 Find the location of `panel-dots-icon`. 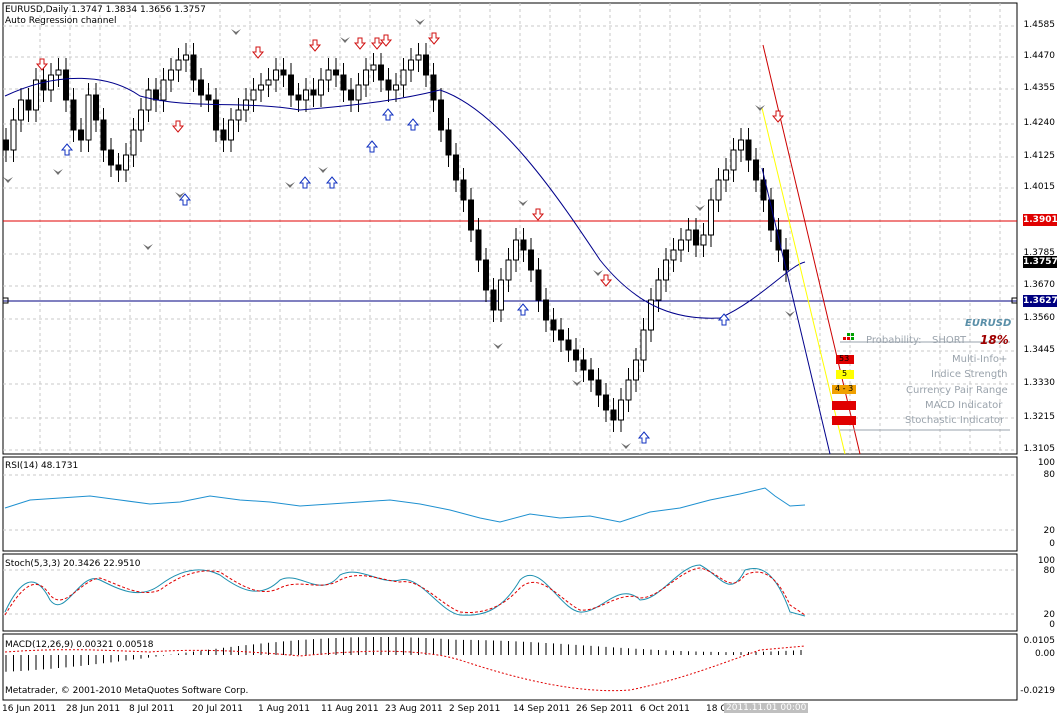

panel-dots-icon is located at coordinates (850, 337).